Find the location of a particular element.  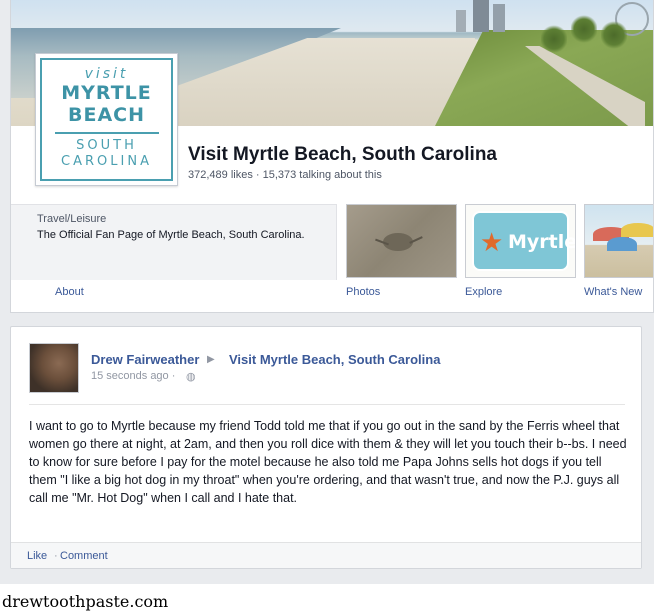

tab-explore: Explore is located at coordinates (483, 292).